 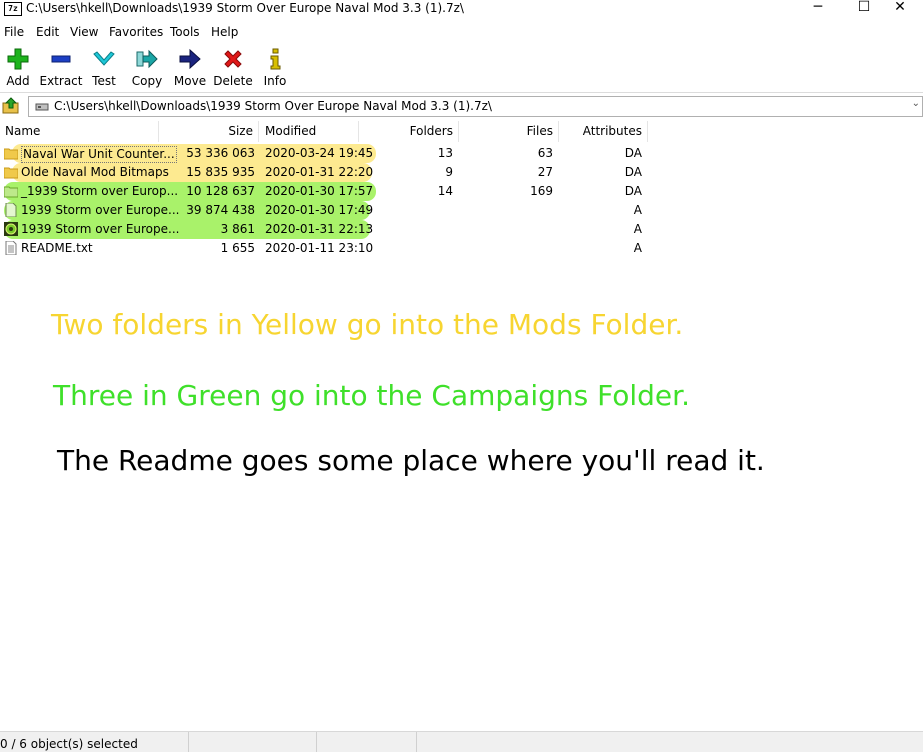 I want to click on info-icon, so click(x=275, y=59).